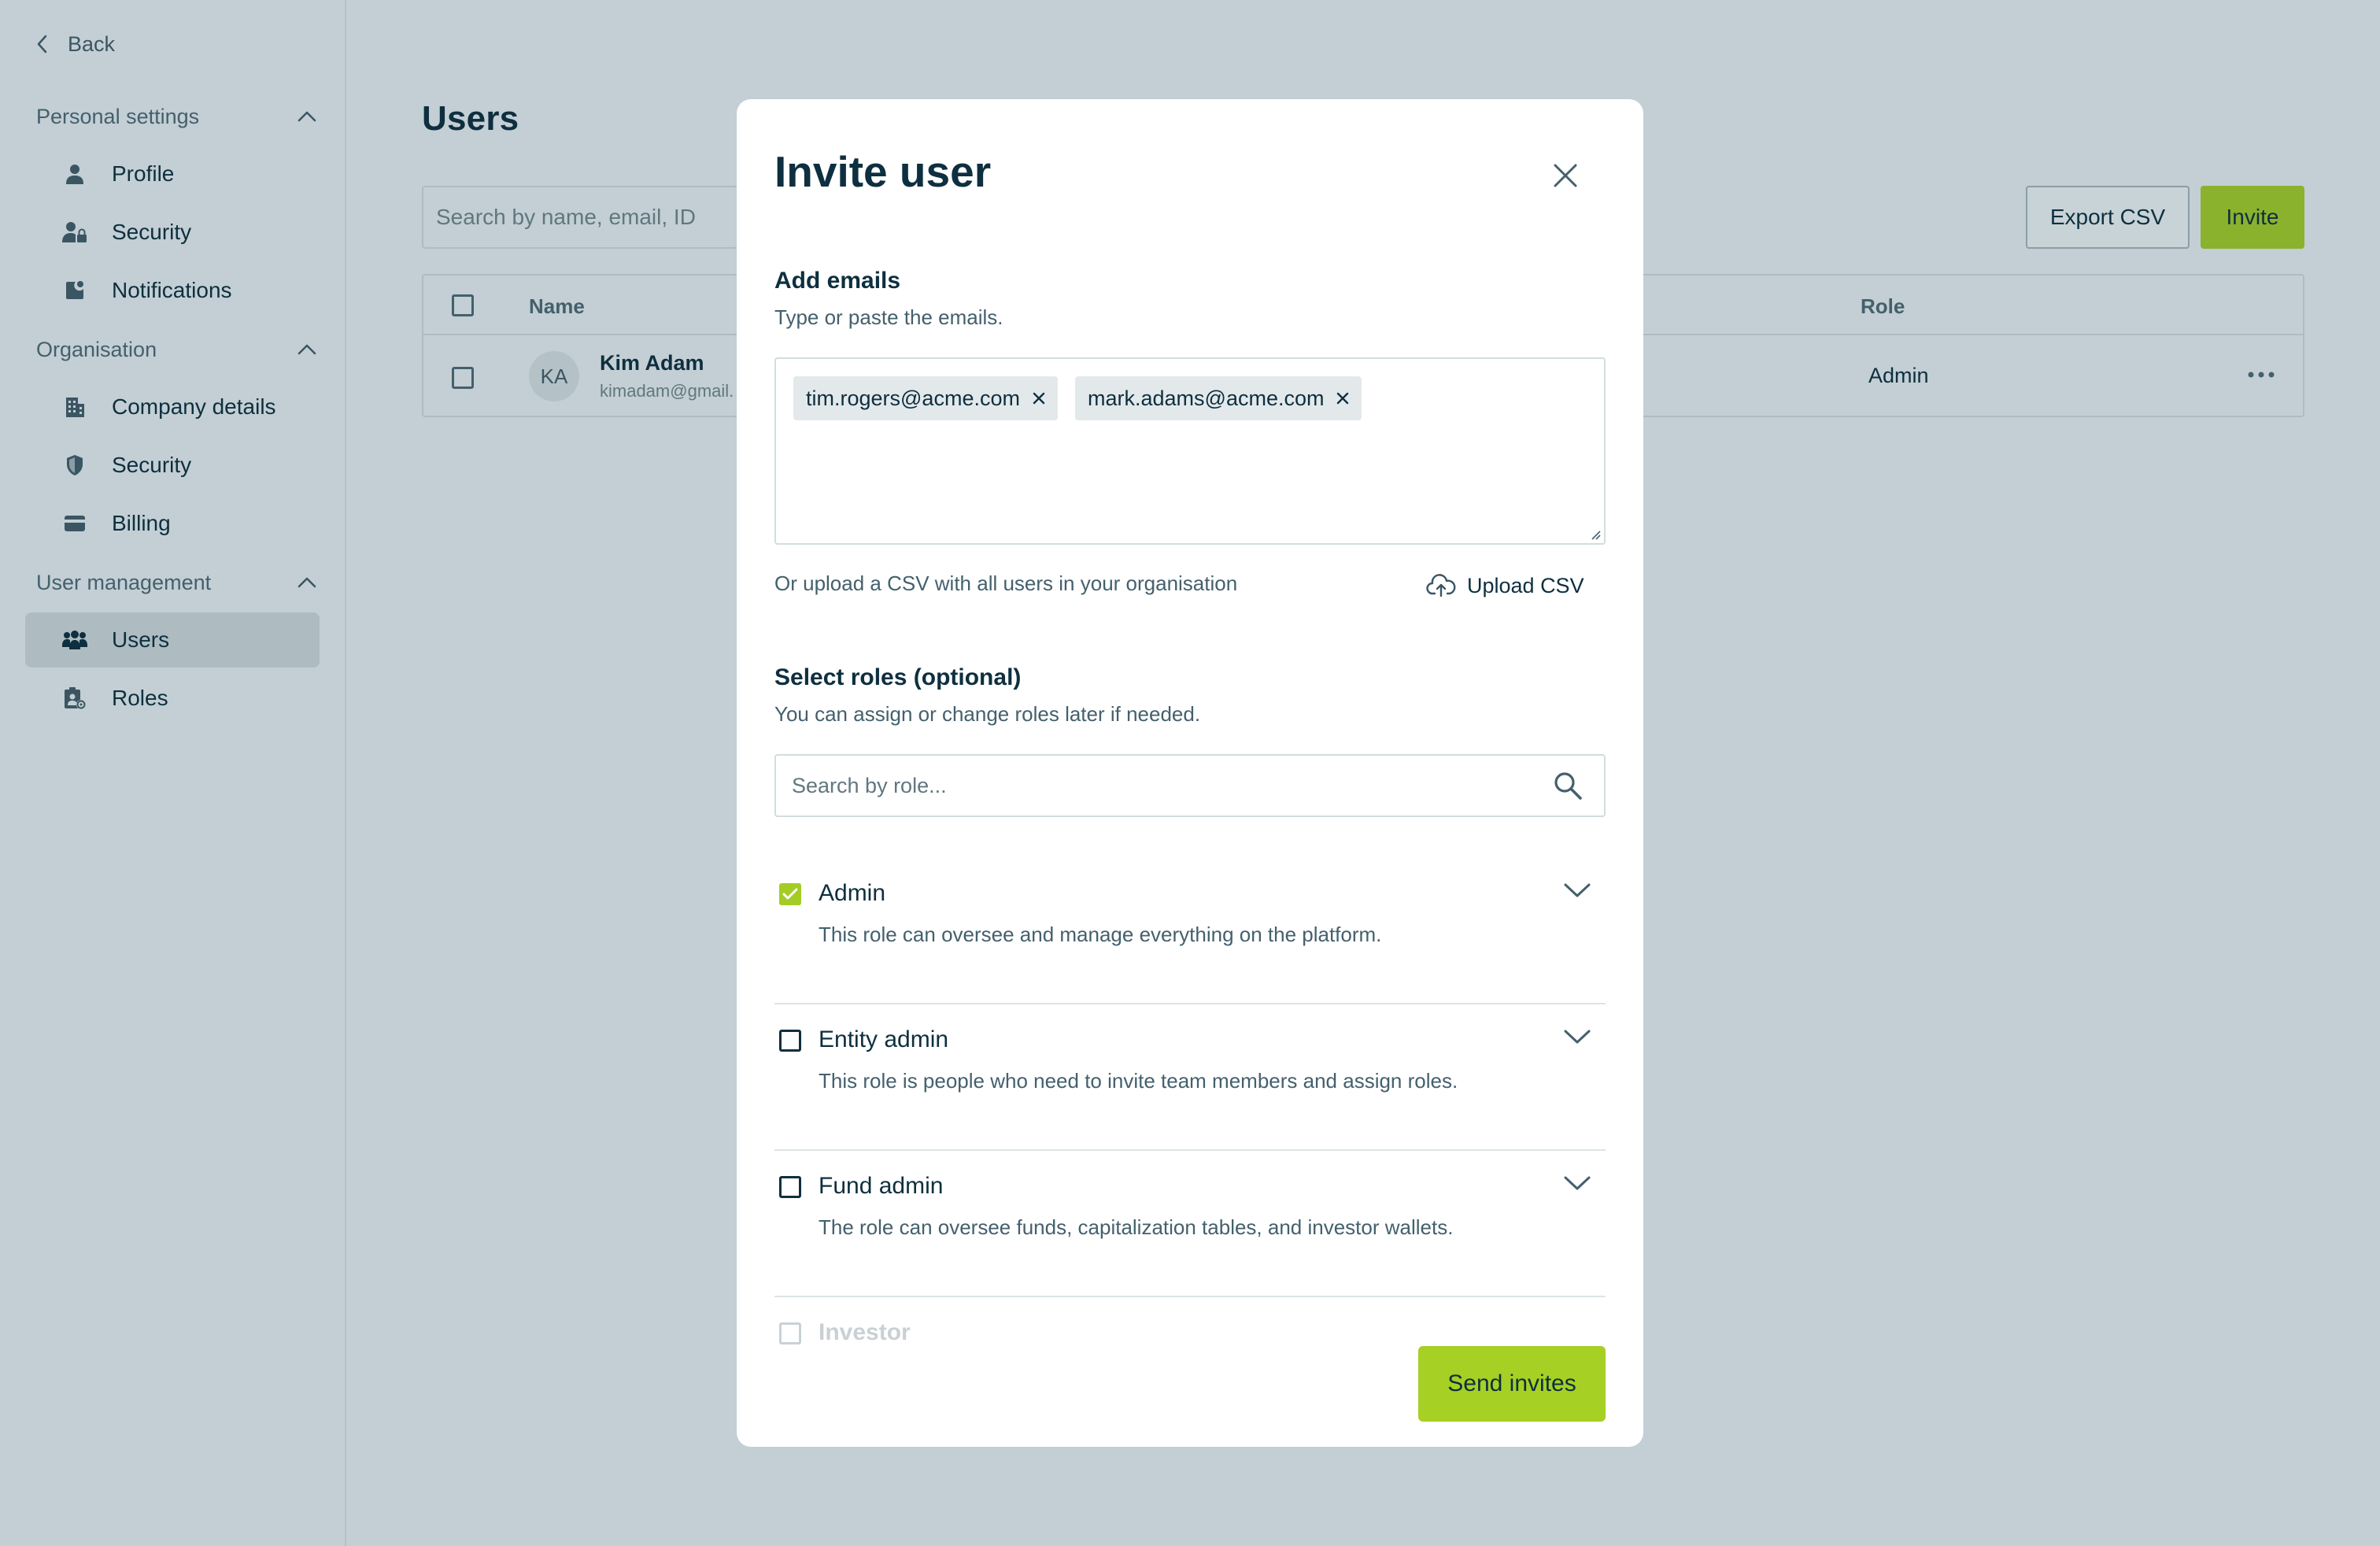 The height and width of the screenshot is (1546, 2380). Describe the element at coordinates (172, 523) in the screenshot. I see `sidebar-item-billing: Billing` at that location.